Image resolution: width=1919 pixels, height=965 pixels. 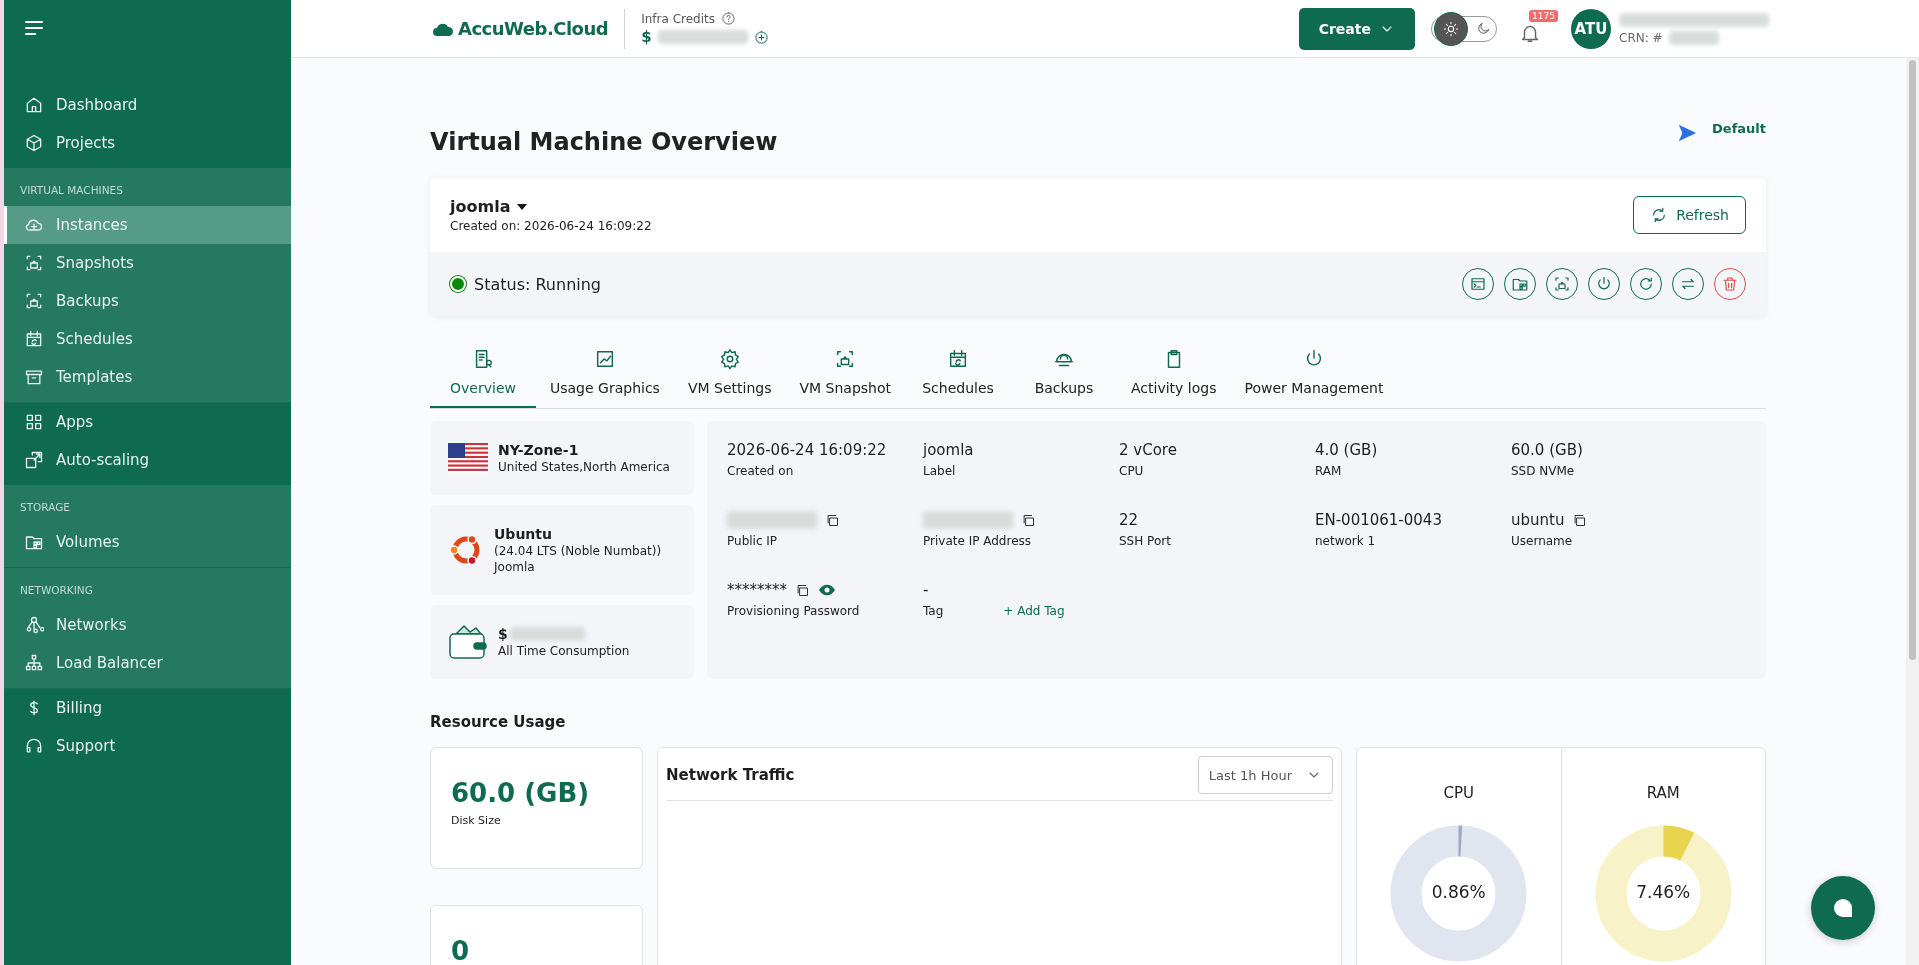 What do you see at coordinates (1458, 892) in the screenshot?
I see `gauge-reading: 0.86%` at bounding box center [1458, 892].